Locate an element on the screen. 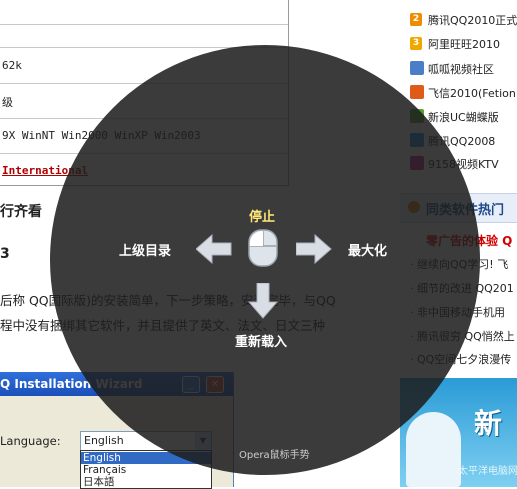 The image size is (517, 489). arrow-left-icon is located at coordinates (214, 249).